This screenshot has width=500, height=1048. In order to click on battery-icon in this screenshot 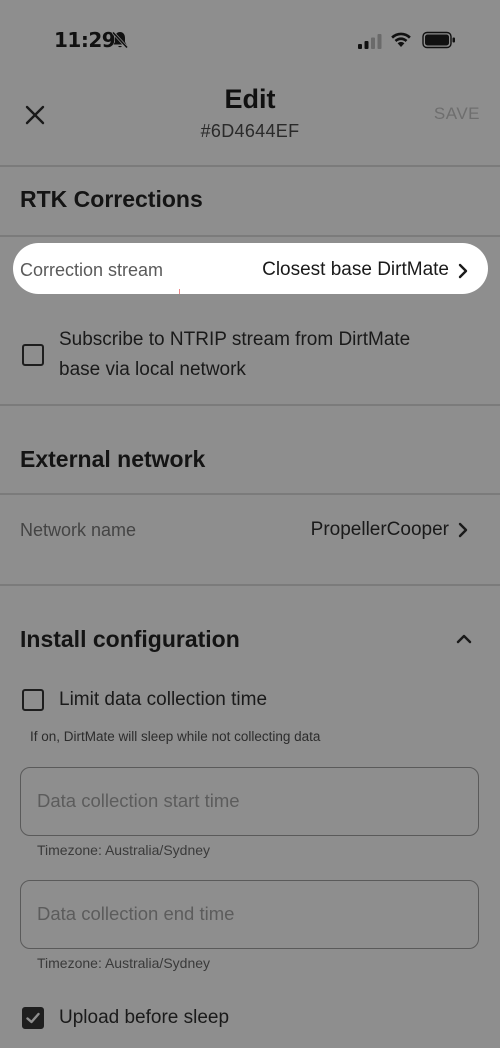, I will do `click(438, 40)`.